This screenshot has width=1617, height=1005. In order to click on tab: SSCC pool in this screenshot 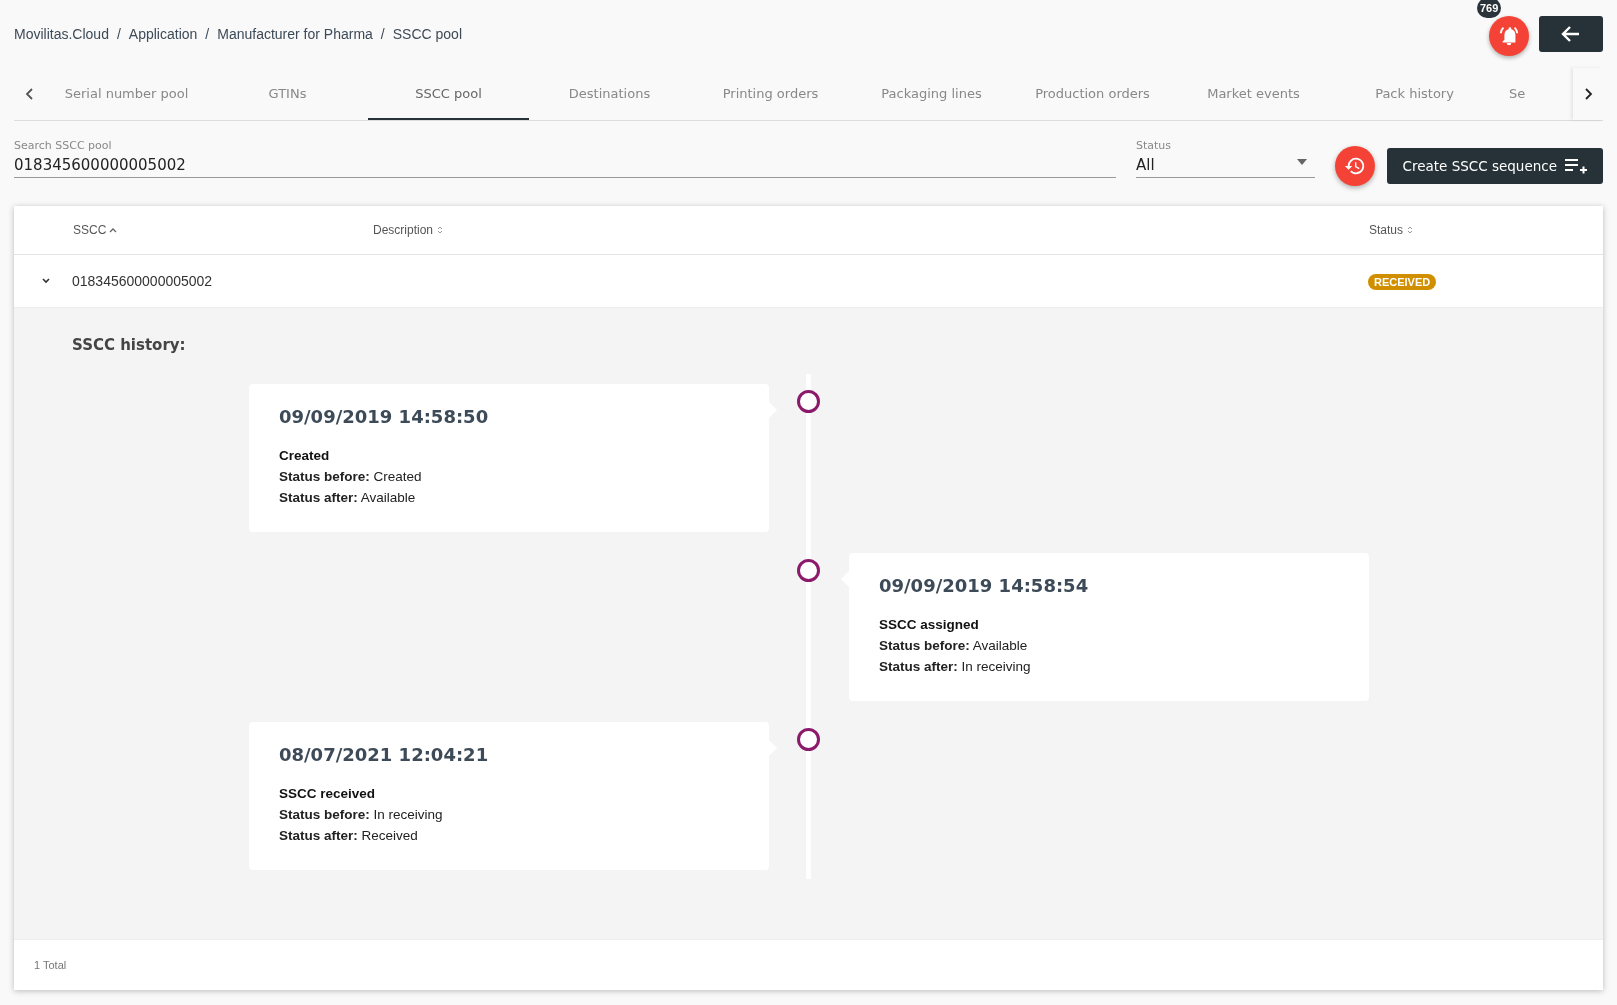, I will do `click(448, 94)`.